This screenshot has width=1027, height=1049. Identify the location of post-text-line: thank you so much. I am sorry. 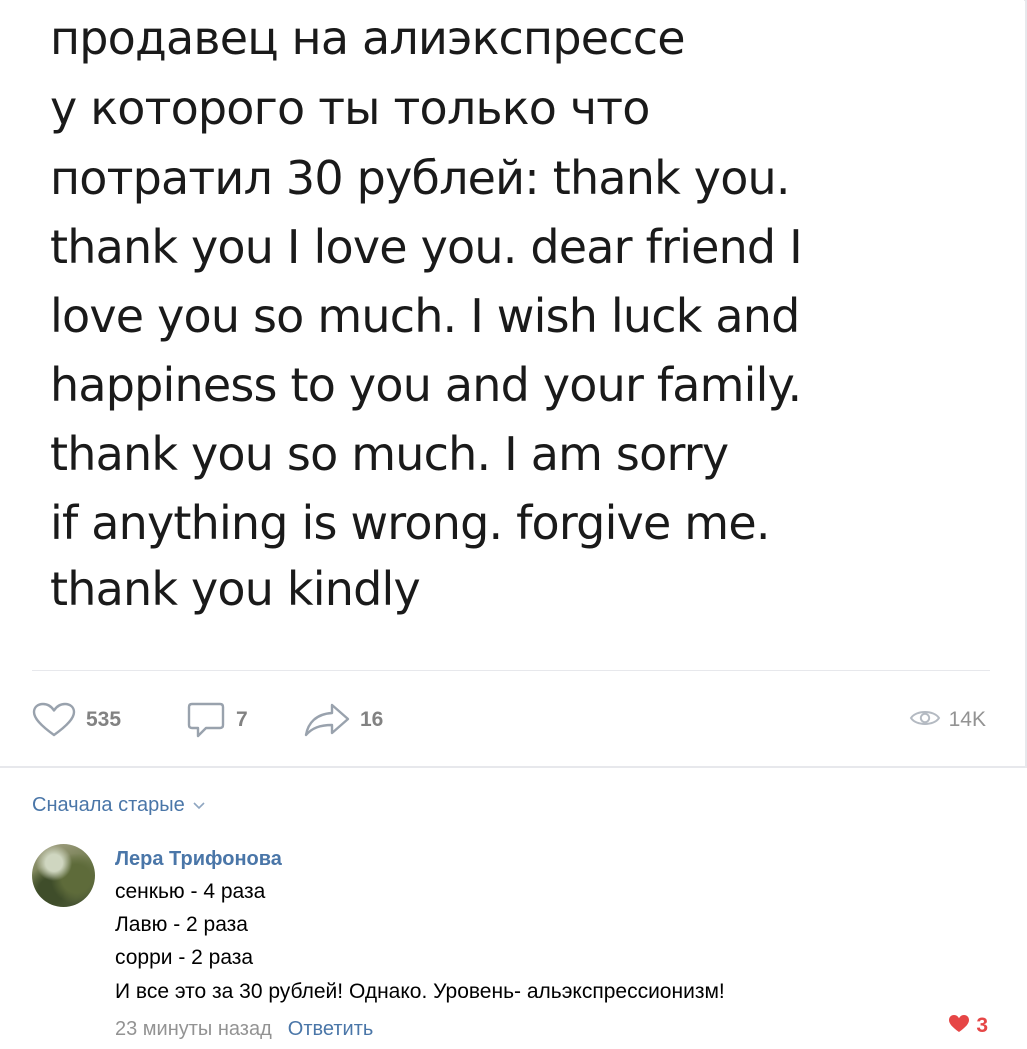
(389, 454).